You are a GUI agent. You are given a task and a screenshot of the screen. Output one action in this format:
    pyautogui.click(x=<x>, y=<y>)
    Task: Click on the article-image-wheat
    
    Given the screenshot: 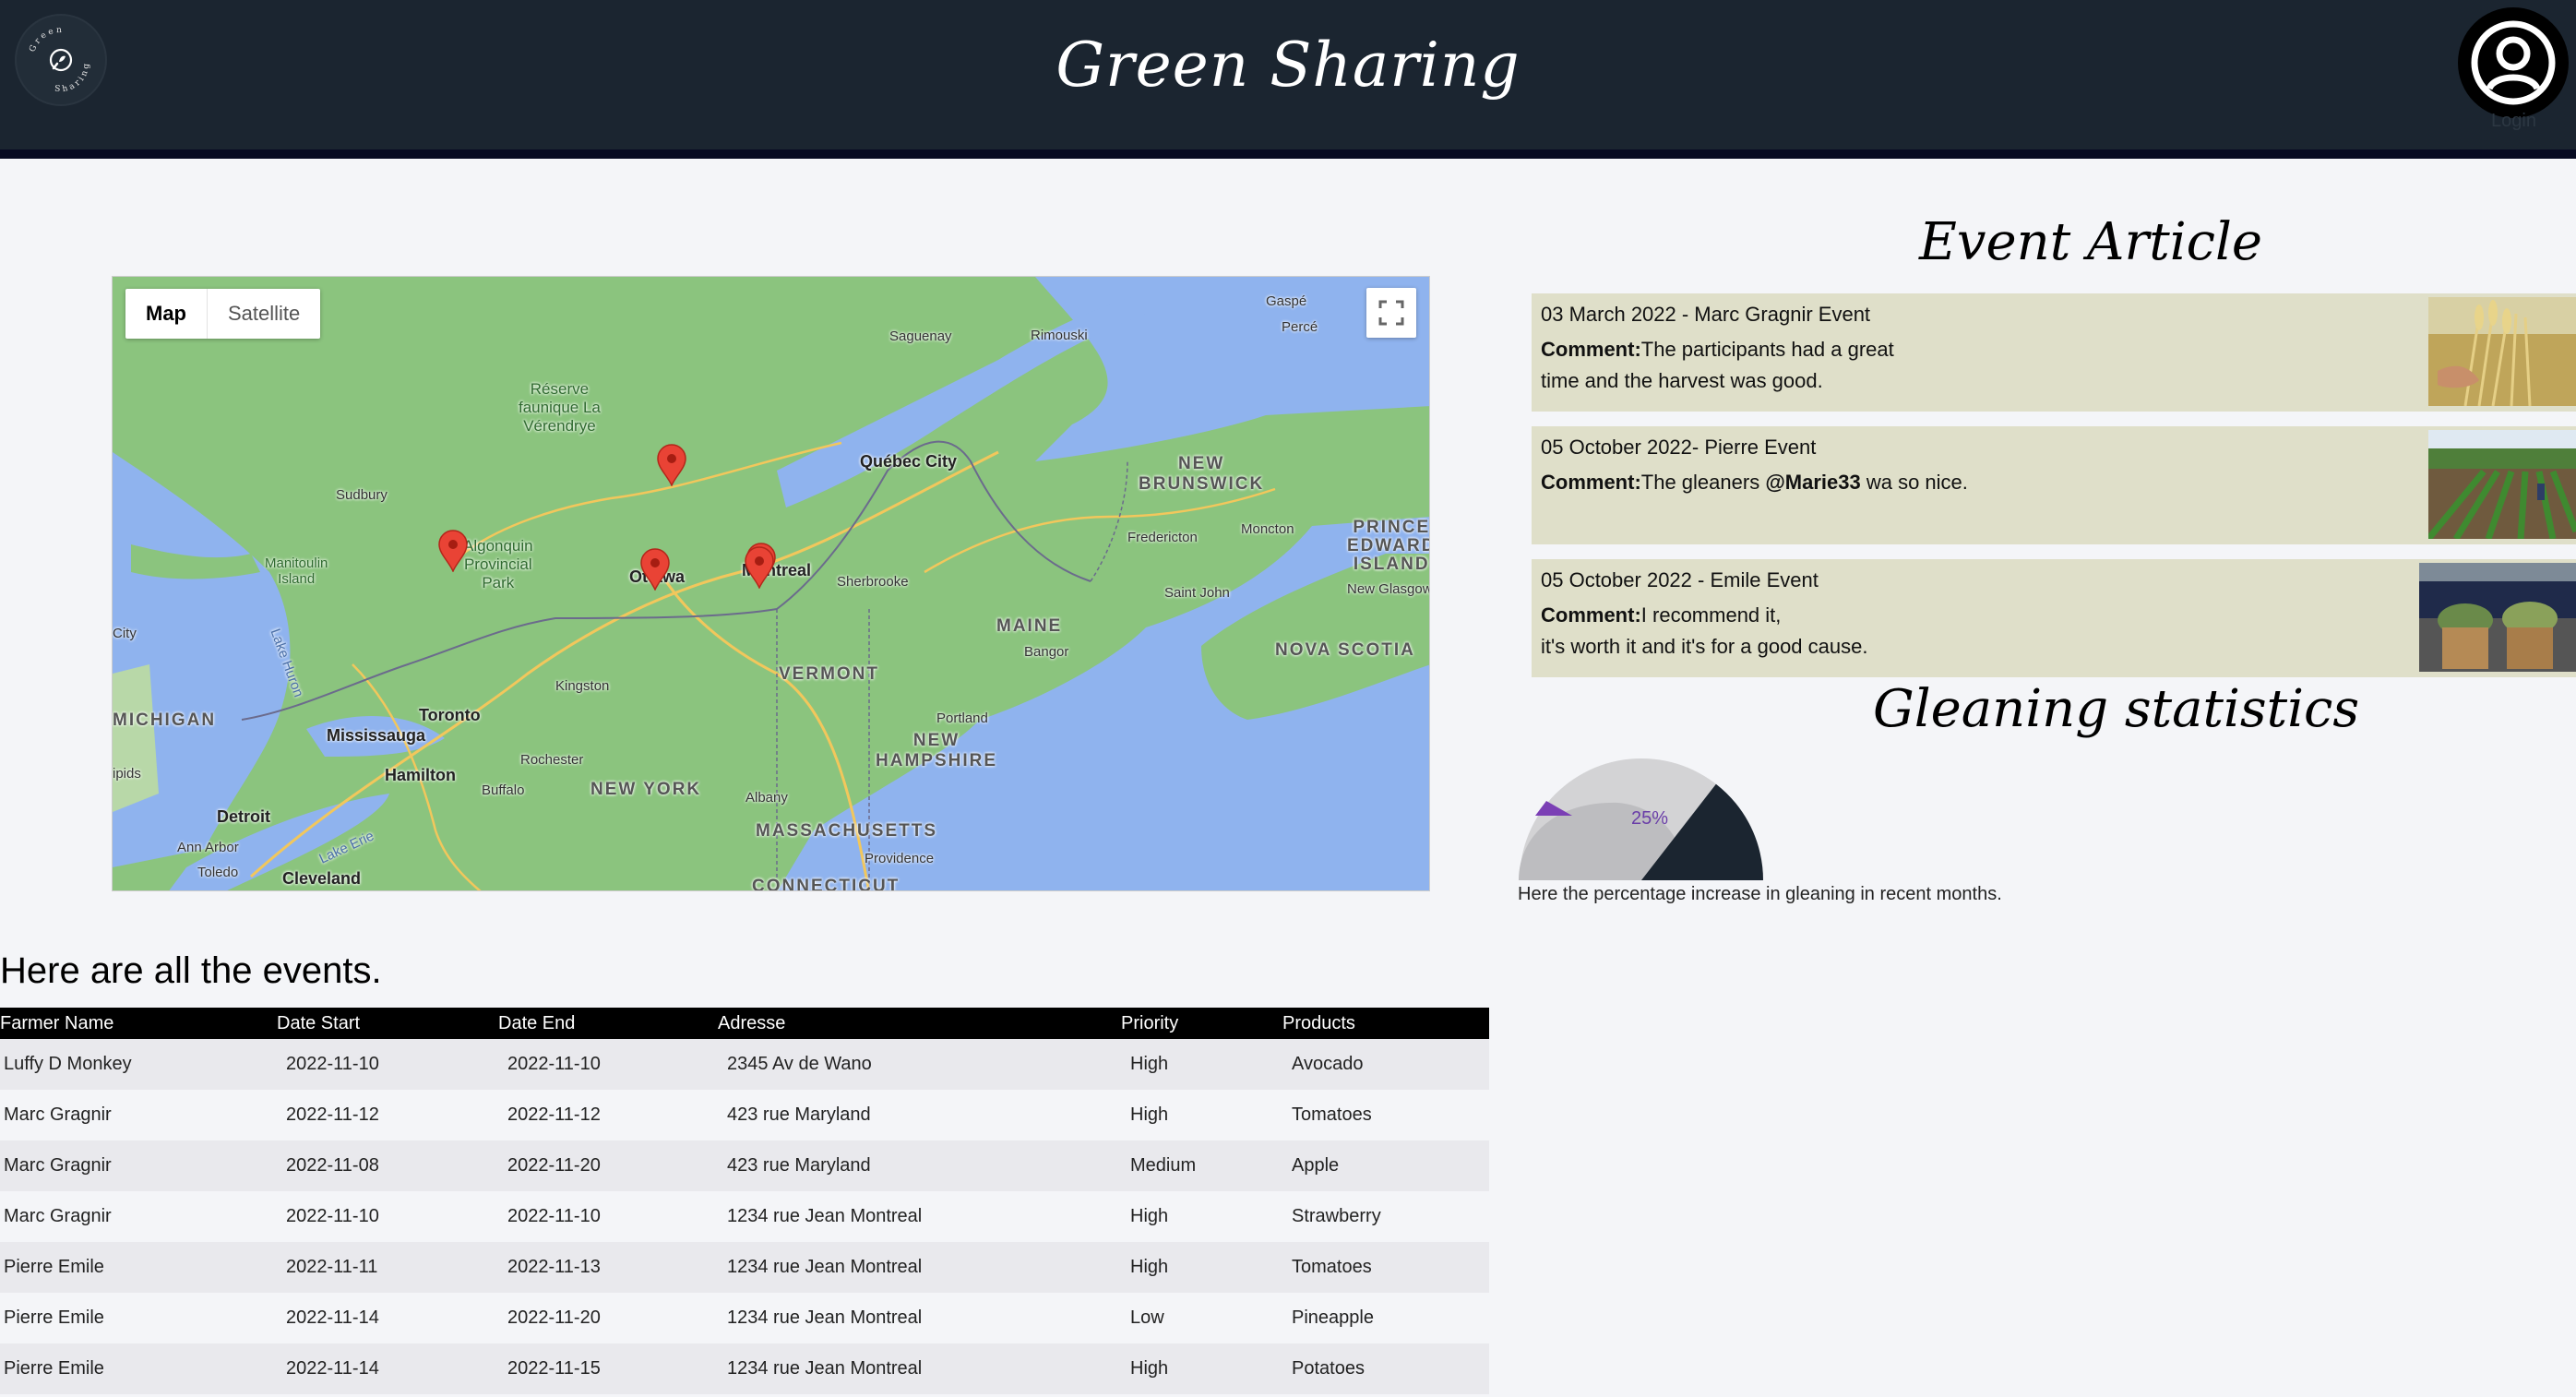 What is the action you would take?
    pyautogui.click(x=2502, y=352)
    